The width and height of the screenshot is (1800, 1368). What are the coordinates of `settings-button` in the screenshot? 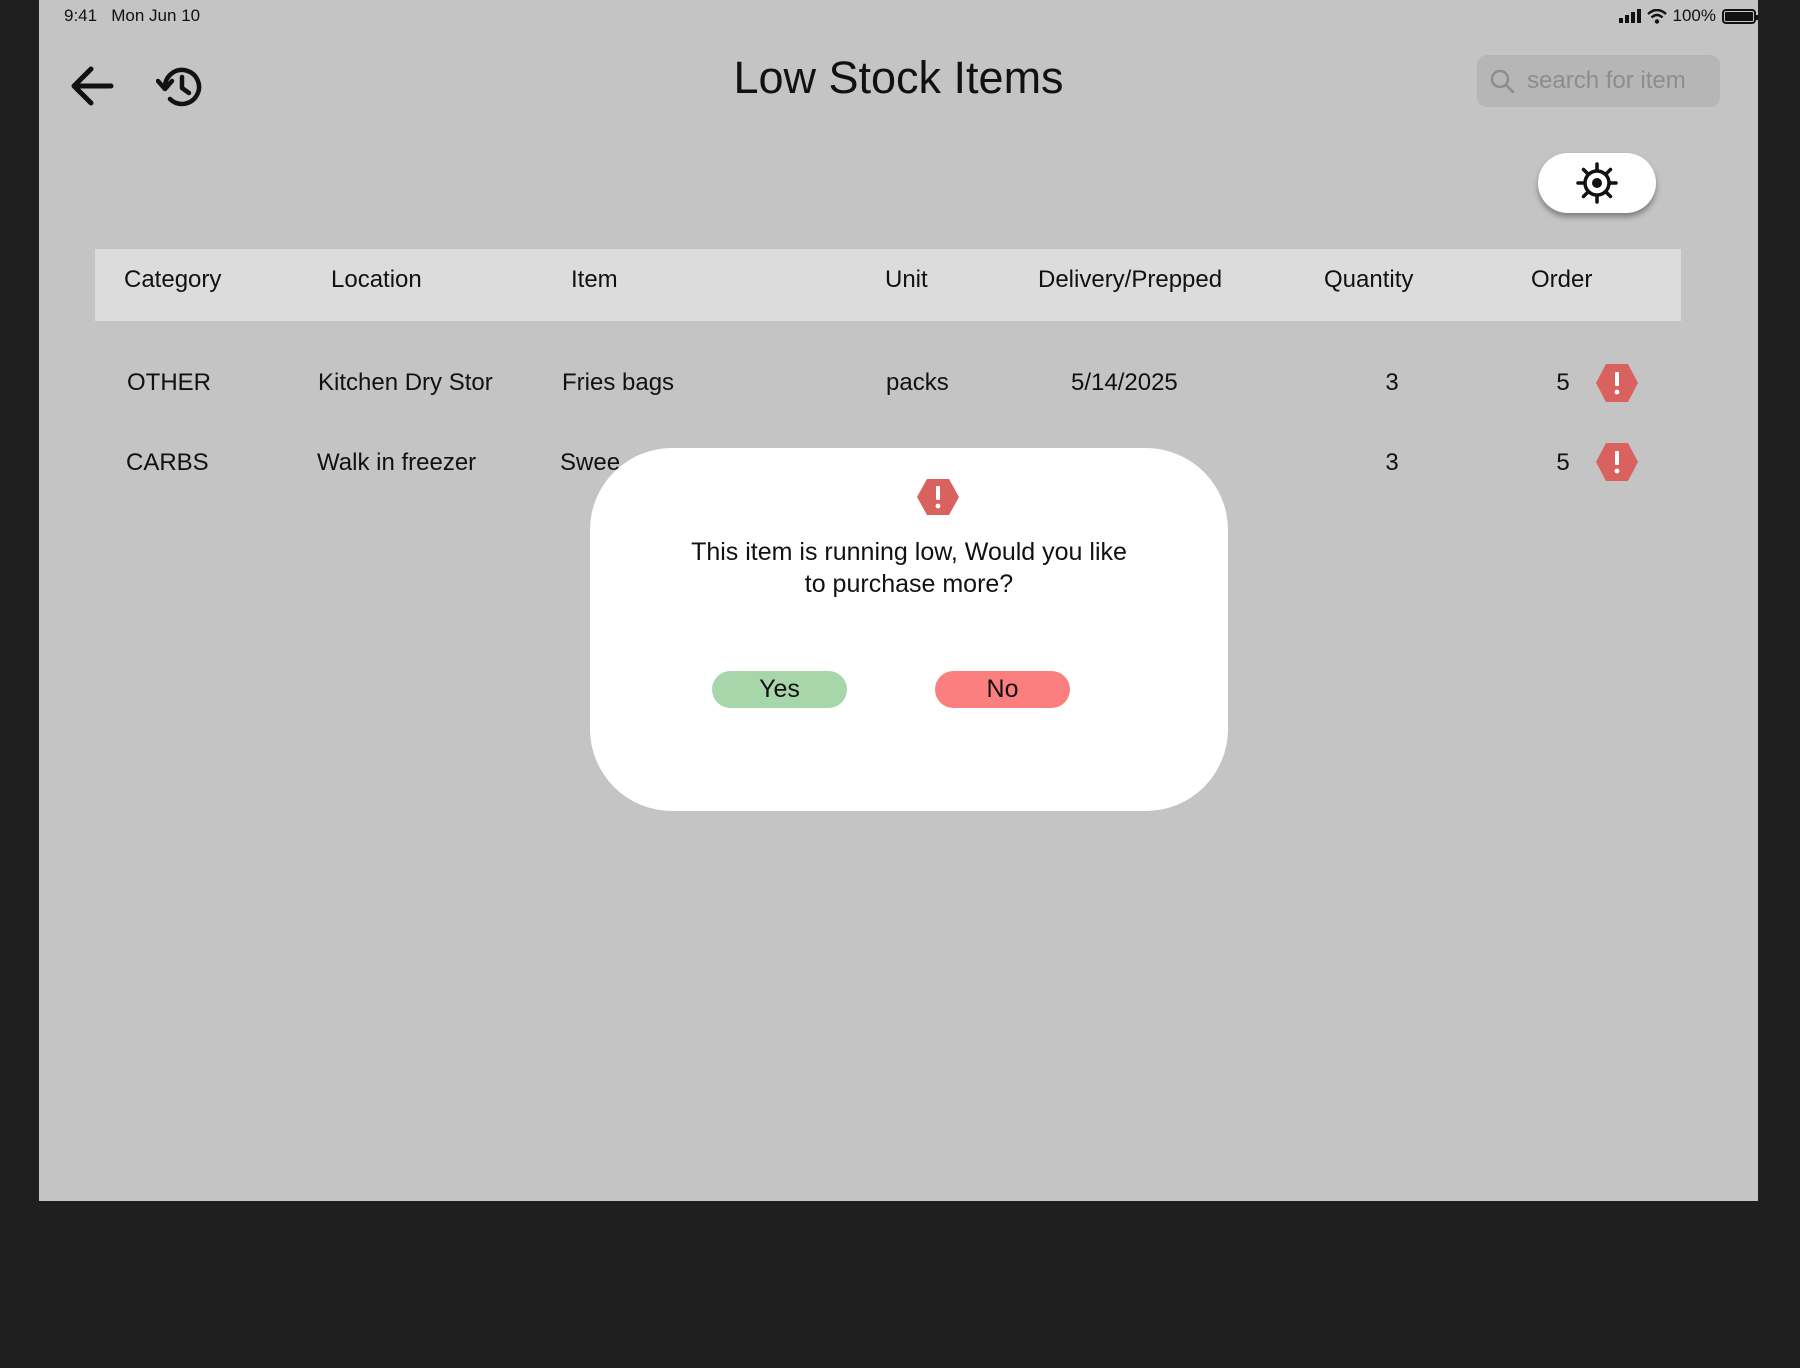 It's located at (1597, 183).